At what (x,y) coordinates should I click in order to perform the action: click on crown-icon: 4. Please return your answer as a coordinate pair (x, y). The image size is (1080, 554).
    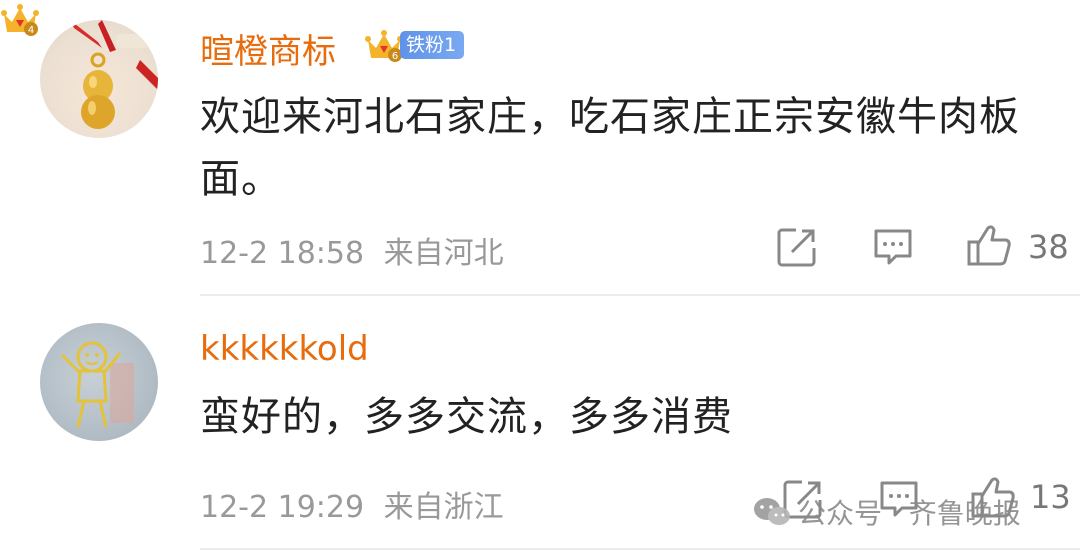
    Looking at the image, I should click on (20, 20).